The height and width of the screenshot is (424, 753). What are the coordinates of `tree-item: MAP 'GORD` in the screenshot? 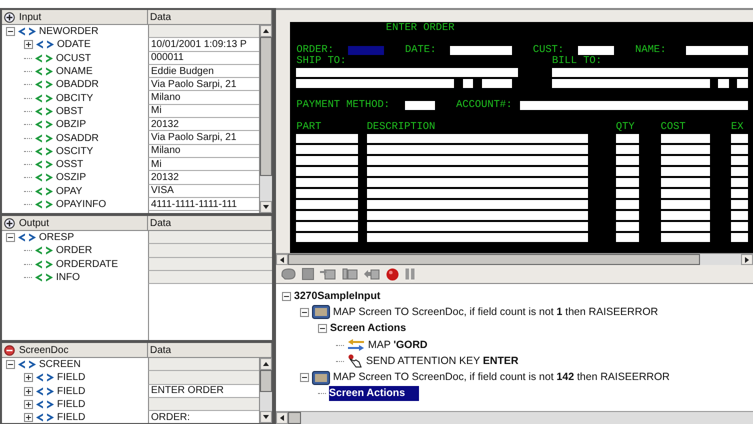 It's located at (398, 345).